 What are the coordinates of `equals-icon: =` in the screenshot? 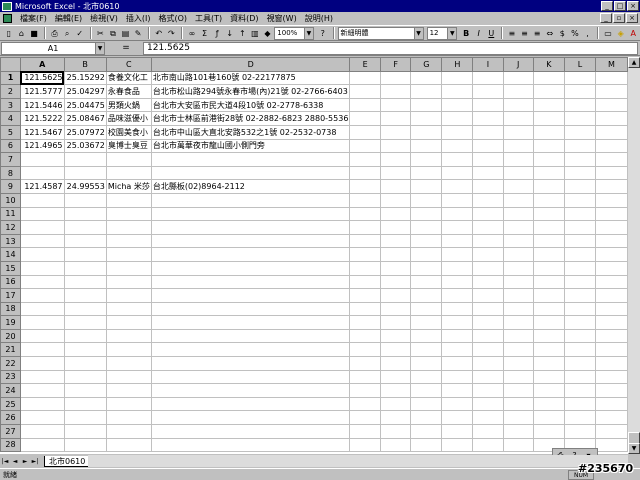 It's located at (126, 48).